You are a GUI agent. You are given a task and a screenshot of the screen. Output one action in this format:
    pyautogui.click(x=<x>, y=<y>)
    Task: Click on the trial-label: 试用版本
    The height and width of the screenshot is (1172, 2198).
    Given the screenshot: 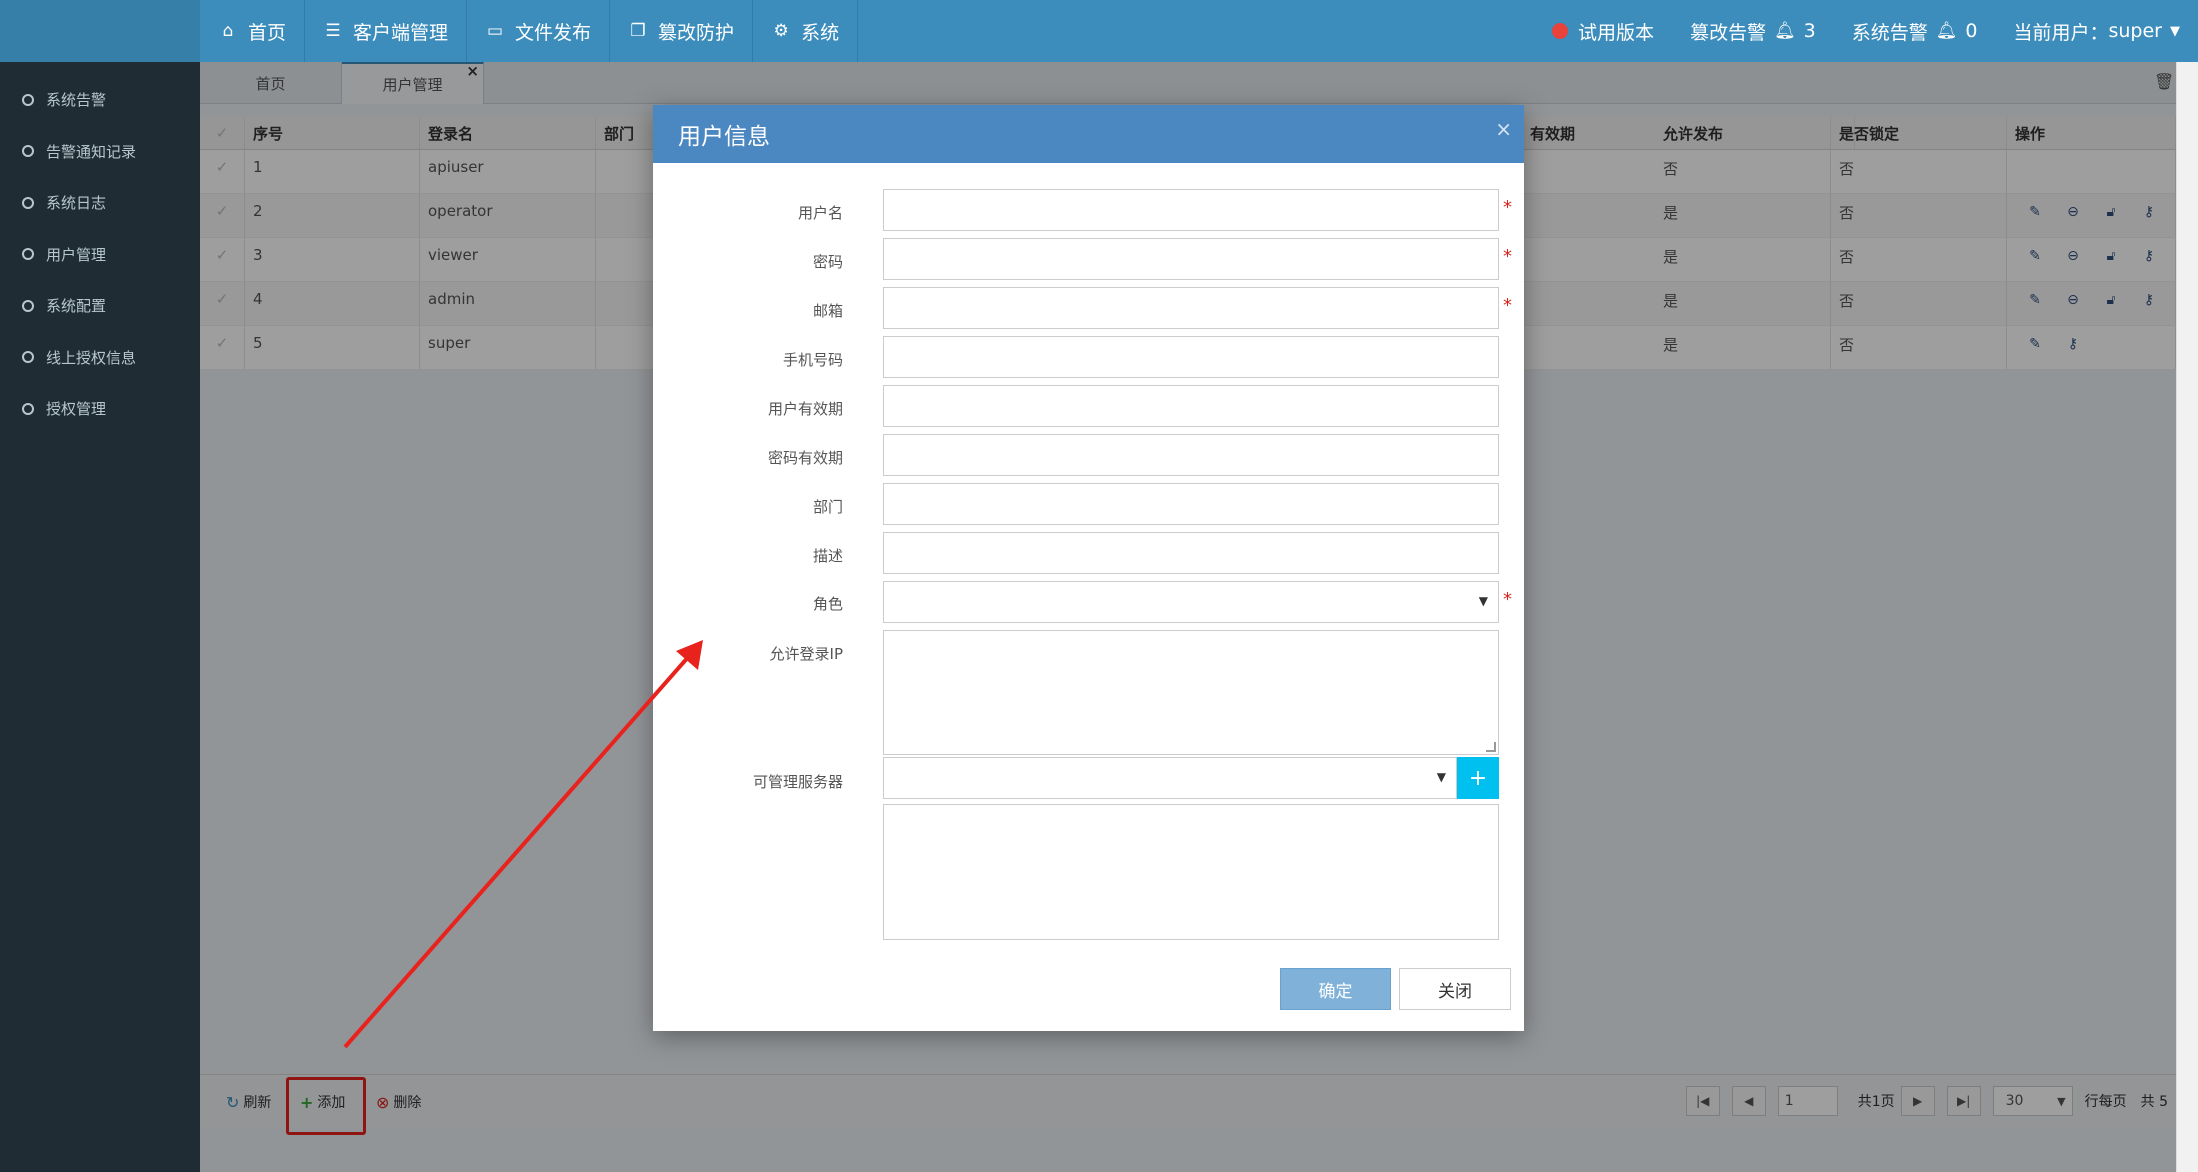 What is the action you would take?
    pyautogui.click(x=1616, y=32)
    